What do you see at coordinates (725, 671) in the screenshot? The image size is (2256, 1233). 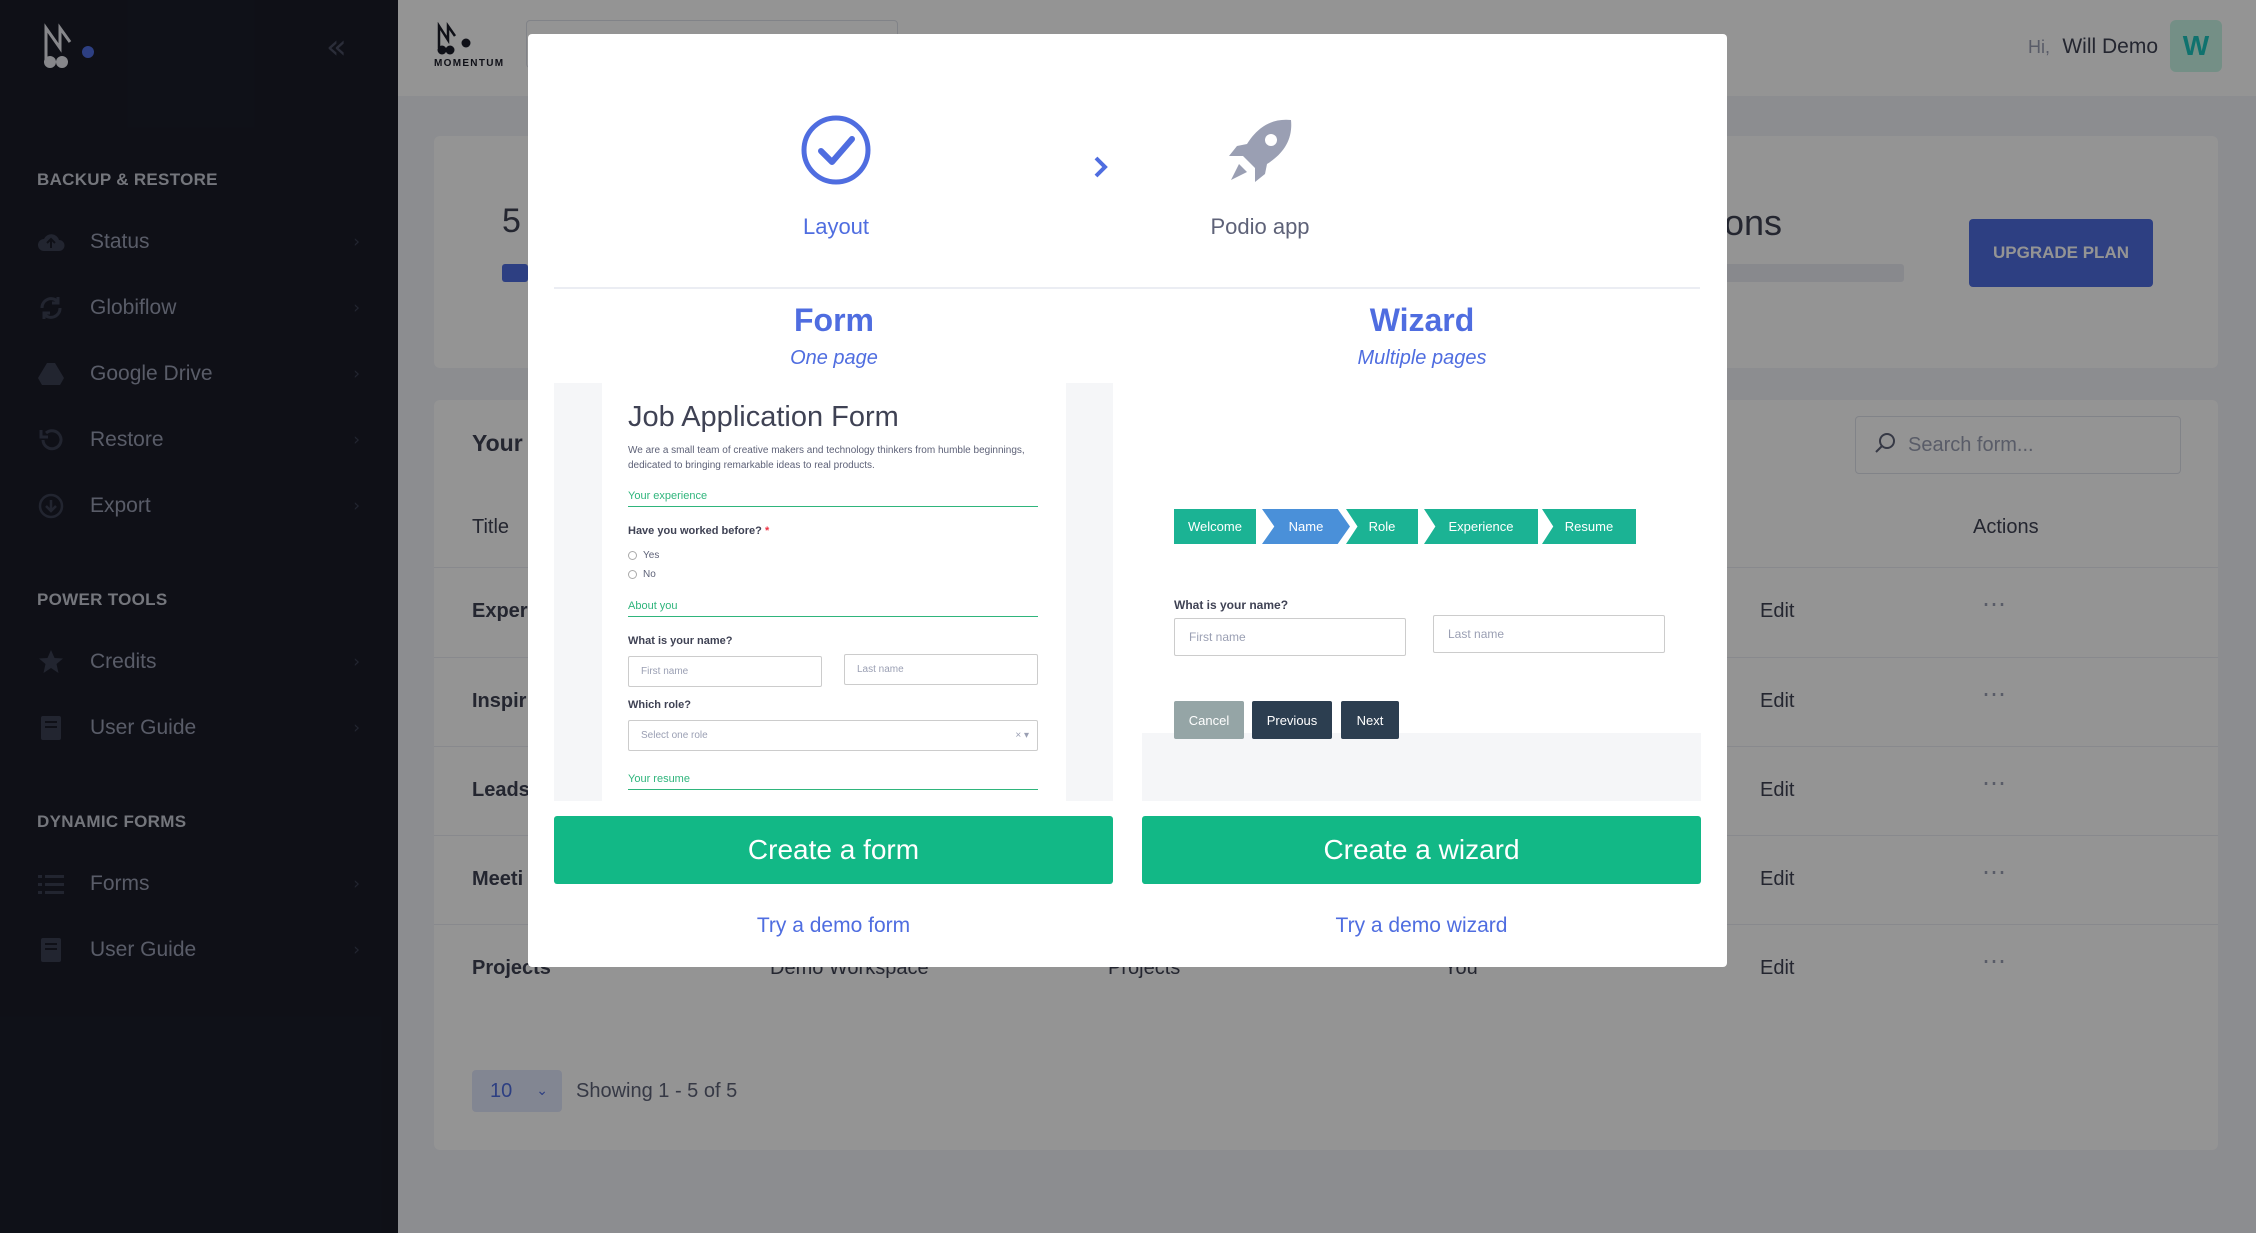 I see `preview-first-name: First name` at bounding box center [725, 671].